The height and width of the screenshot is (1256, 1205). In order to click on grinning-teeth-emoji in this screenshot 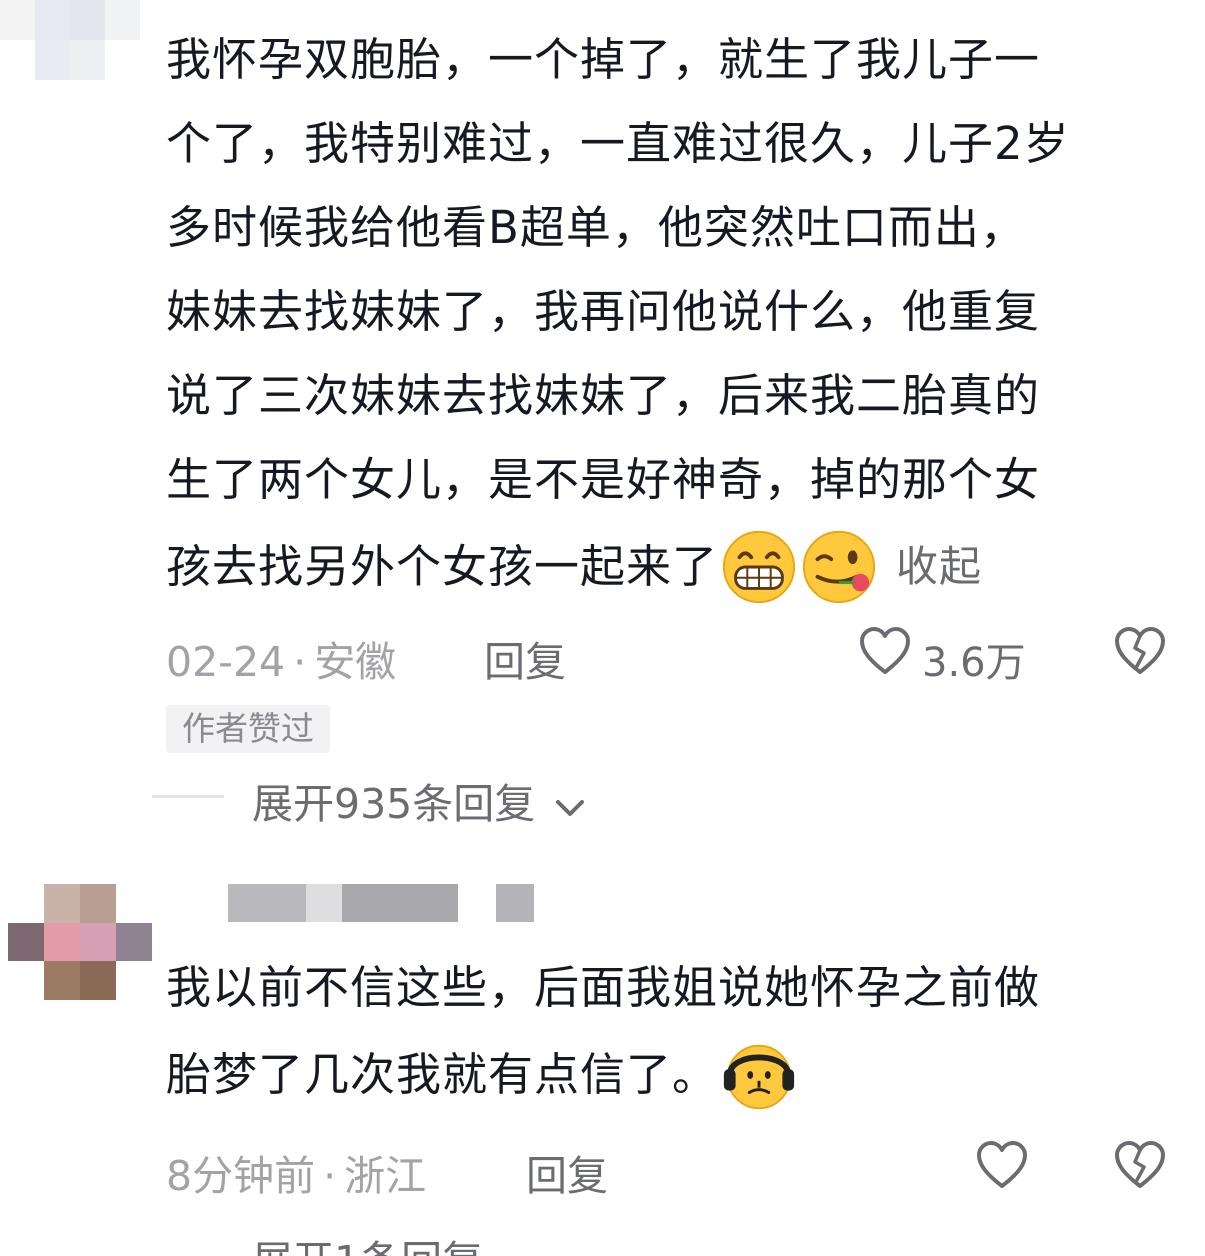, I will do `click(759, 567)`.